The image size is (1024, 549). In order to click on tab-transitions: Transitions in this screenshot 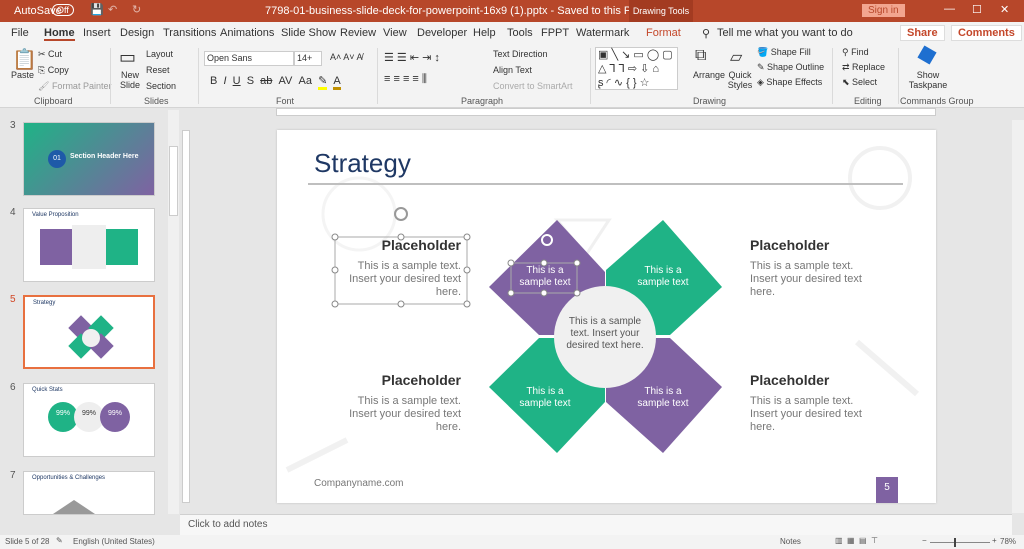, I will do `click(189, 33)`.